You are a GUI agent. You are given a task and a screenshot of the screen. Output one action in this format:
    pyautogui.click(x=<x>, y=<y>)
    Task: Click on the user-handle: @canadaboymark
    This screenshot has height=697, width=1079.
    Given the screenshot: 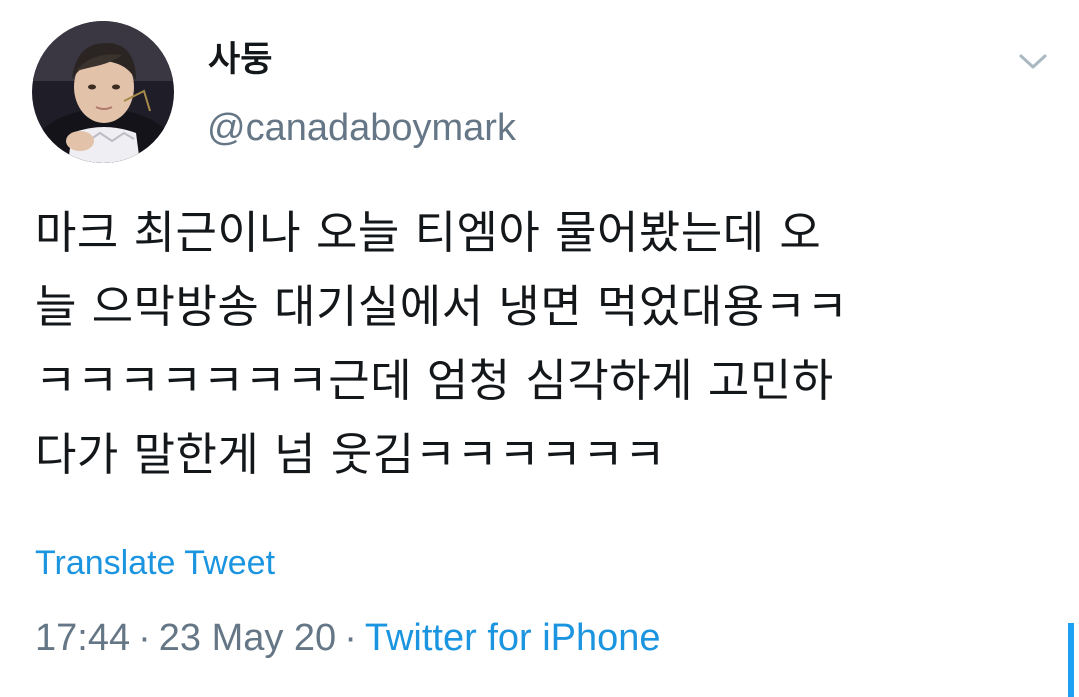 What is the action you would take?
    pyautogui.click(x=361, y=128)
    